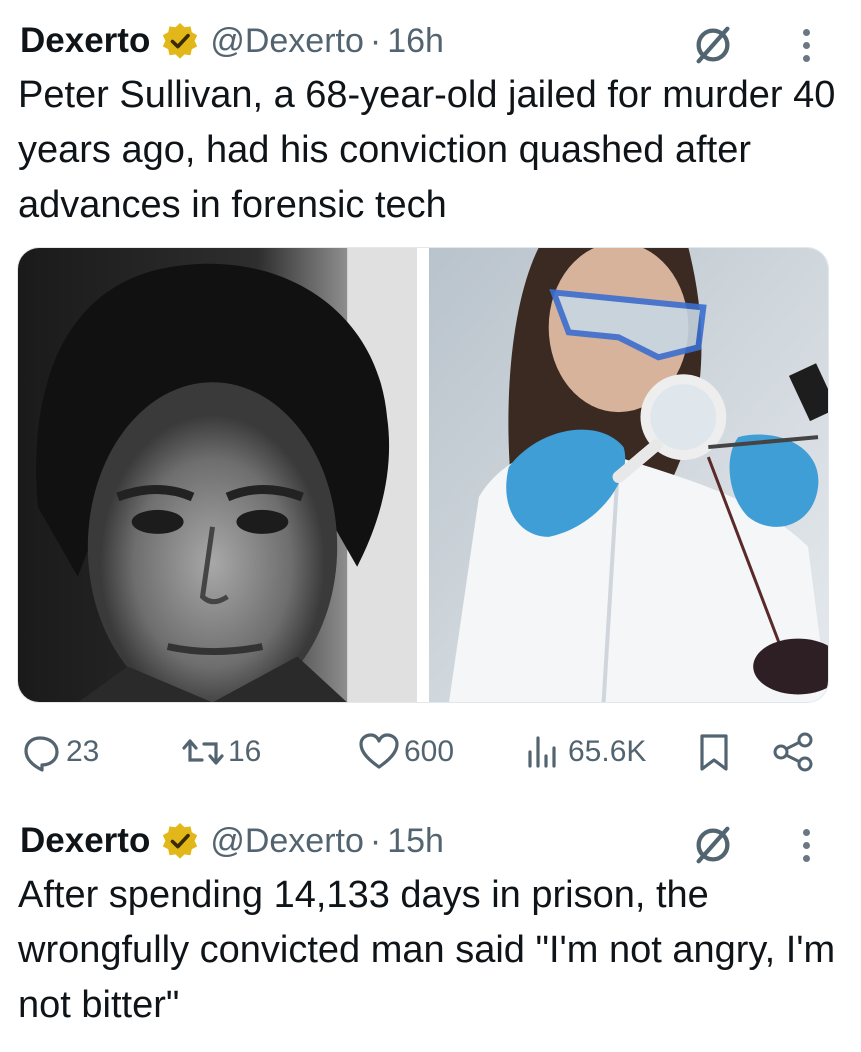 This screenshot has width=861, height=1052. Describe the element at coordinates (542, 752) in the screenshot. I see `views-icon` at that location.